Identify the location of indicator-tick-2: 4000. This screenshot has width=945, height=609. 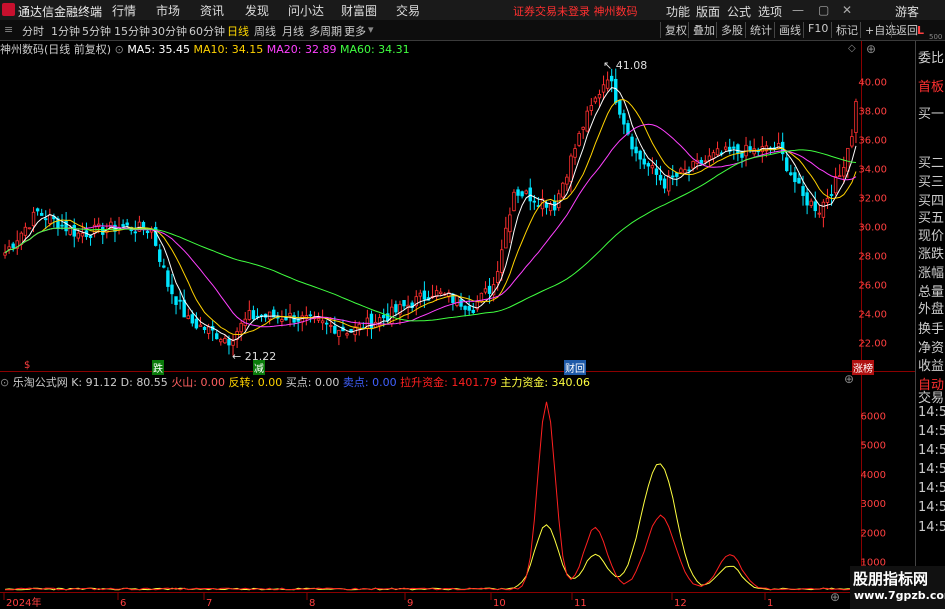
(873, 475).